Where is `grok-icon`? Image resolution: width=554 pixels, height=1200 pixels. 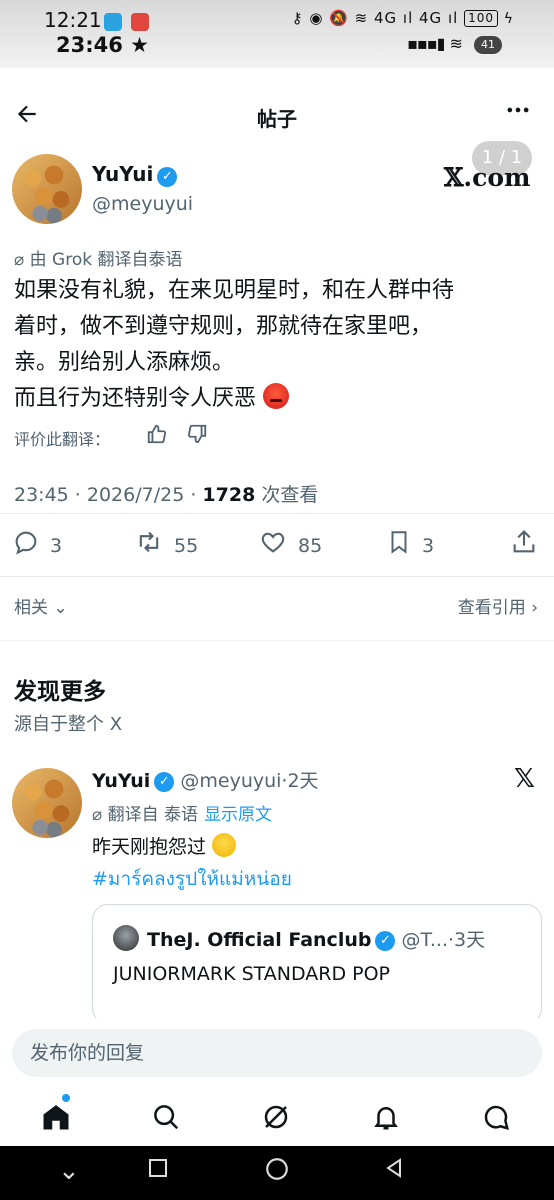 grok-icon is located at coordinates (276, 1120).